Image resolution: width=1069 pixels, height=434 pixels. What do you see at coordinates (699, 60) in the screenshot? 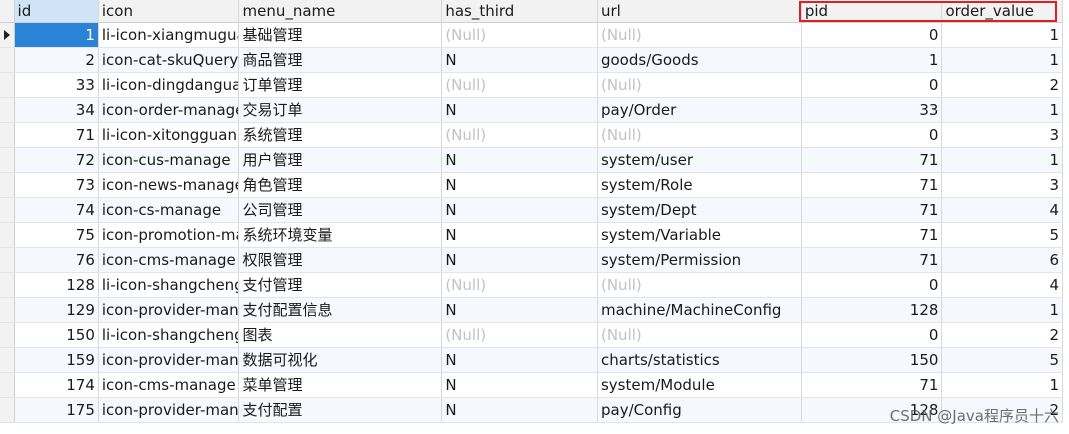
I see `cell-url: goods/Goods` at bounding box center [699, 60].